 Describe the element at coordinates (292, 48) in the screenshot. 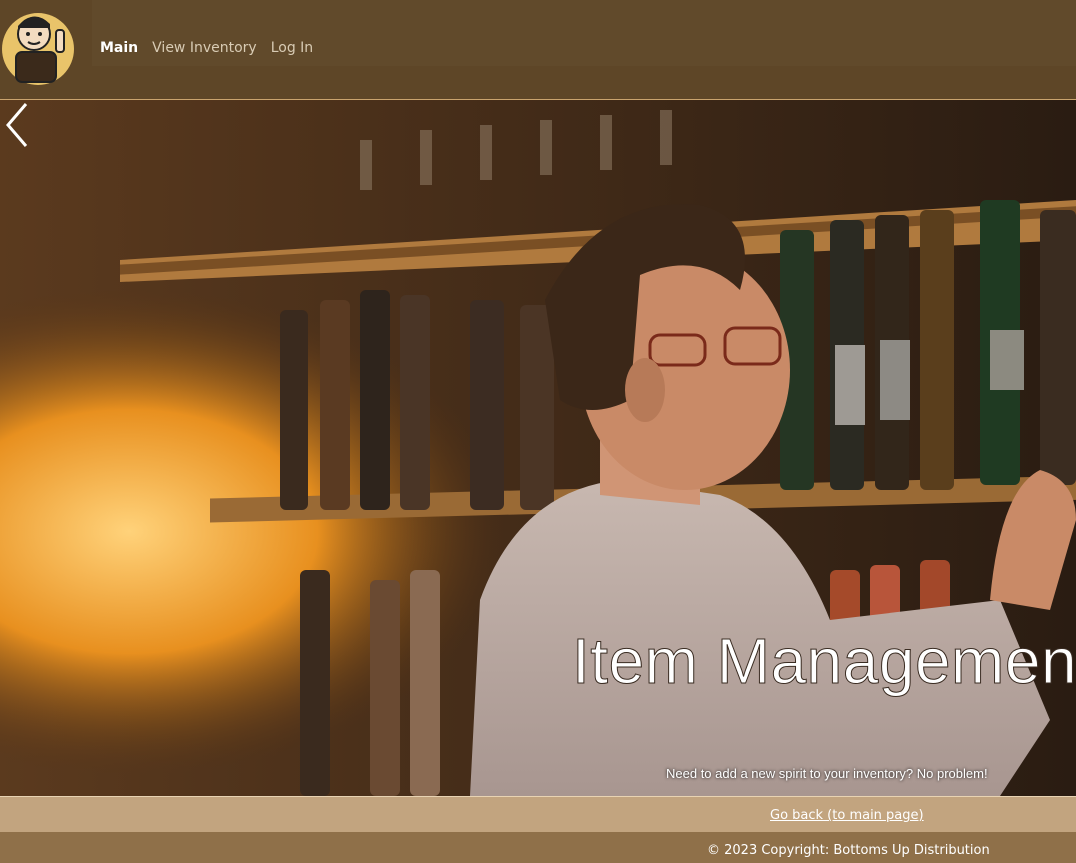

I see `nav-login-link: Log In` at that location.